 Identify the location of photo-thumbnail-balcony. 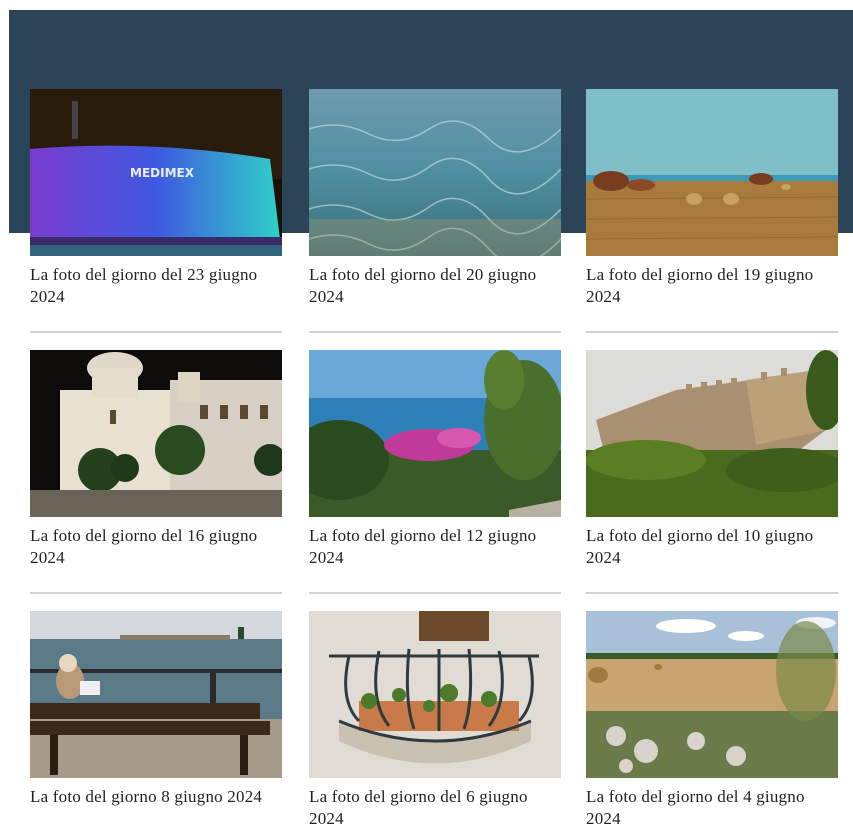
(435, 694).